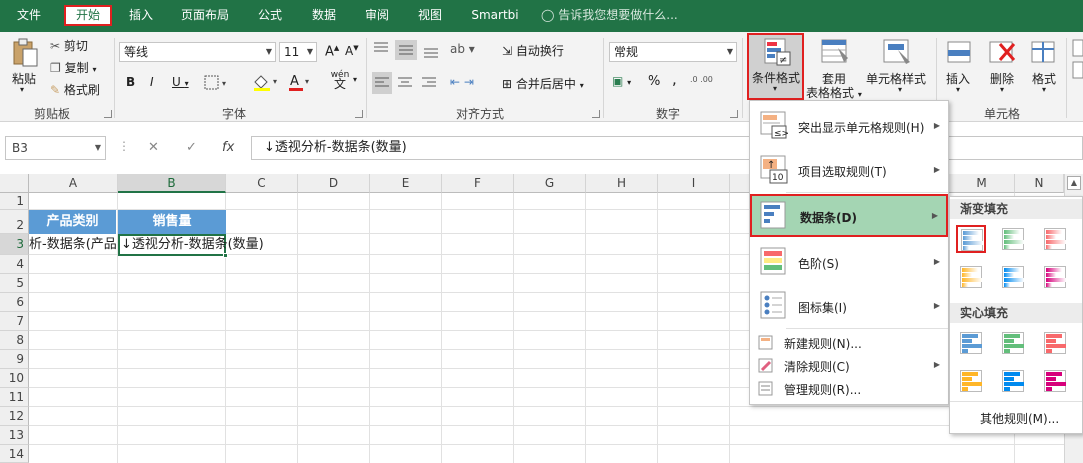 The image size is (1083, 463). What do you see at coordinates (543, 83) in the screenshot?
I see `merge-center-button: ⊞ 合并后居中 ▾` at bounding box center [543, 83].